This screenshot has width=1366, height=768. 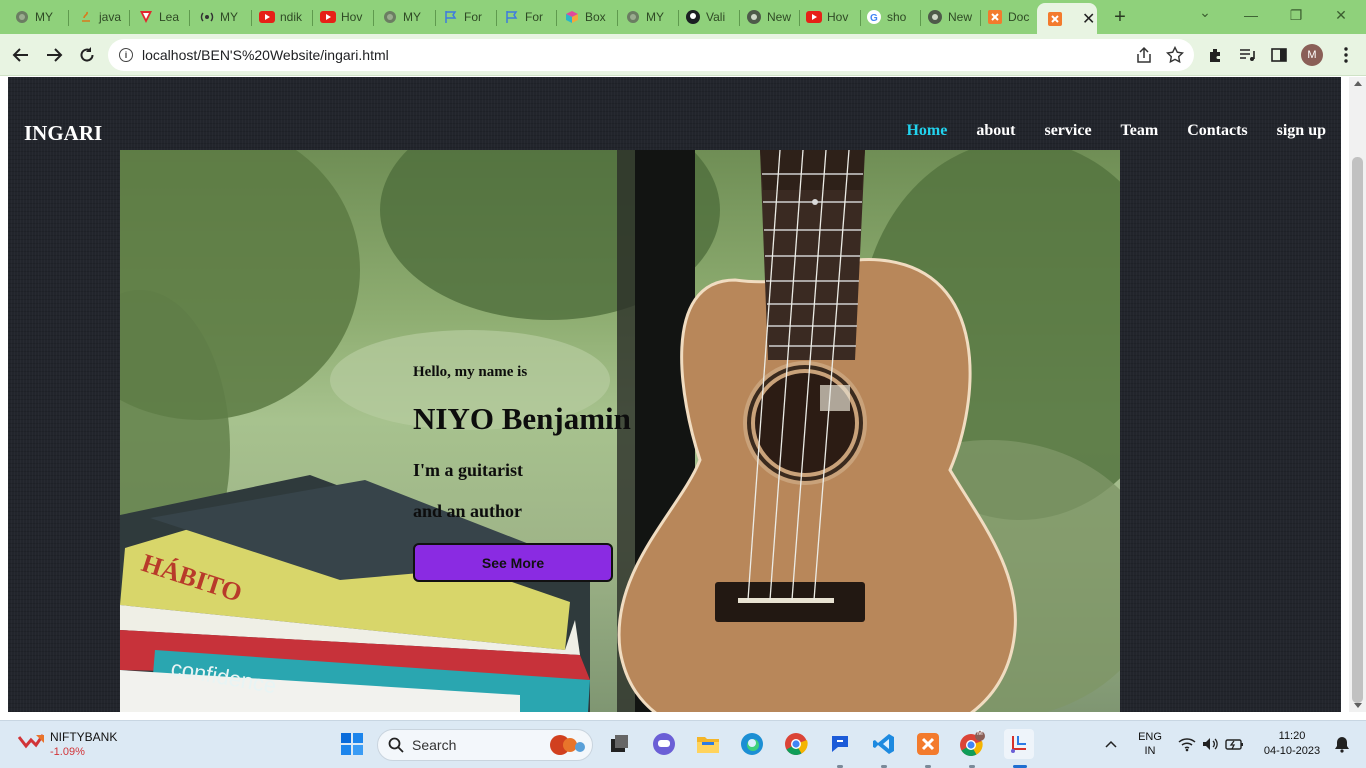 I want to click on info-icon: i, so click(x=126, y=55).